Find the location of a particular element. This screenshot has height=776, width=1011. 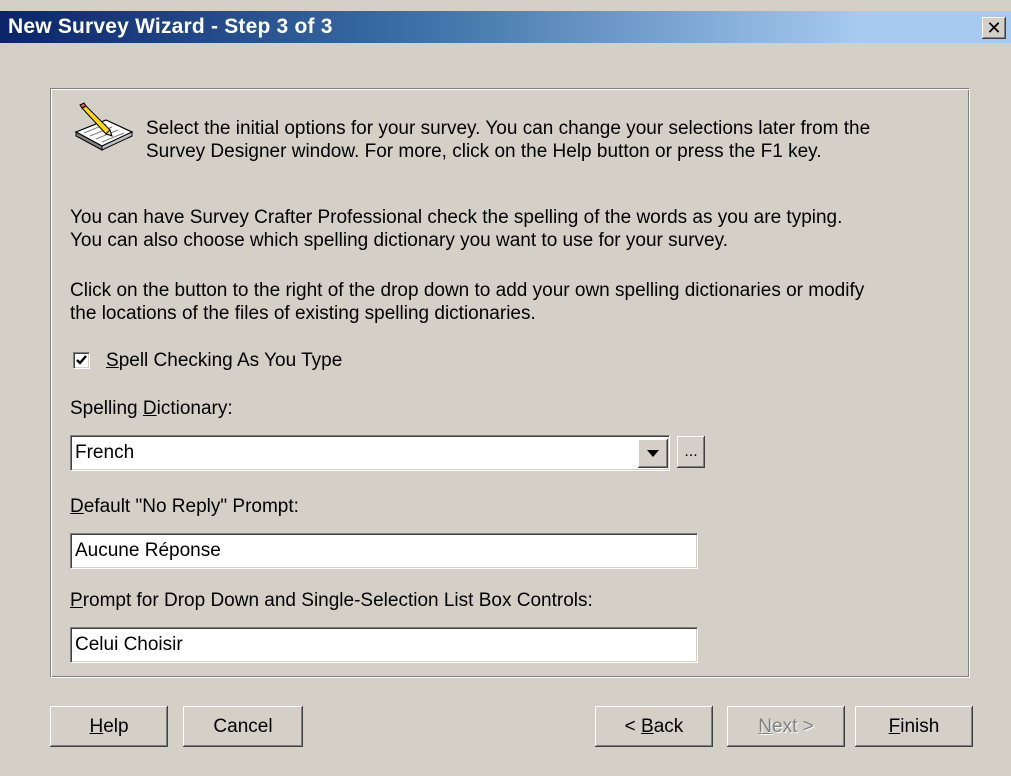

no-reply-label-text: efault "No Reply" Prompt: is located at coordinates (191, 506).